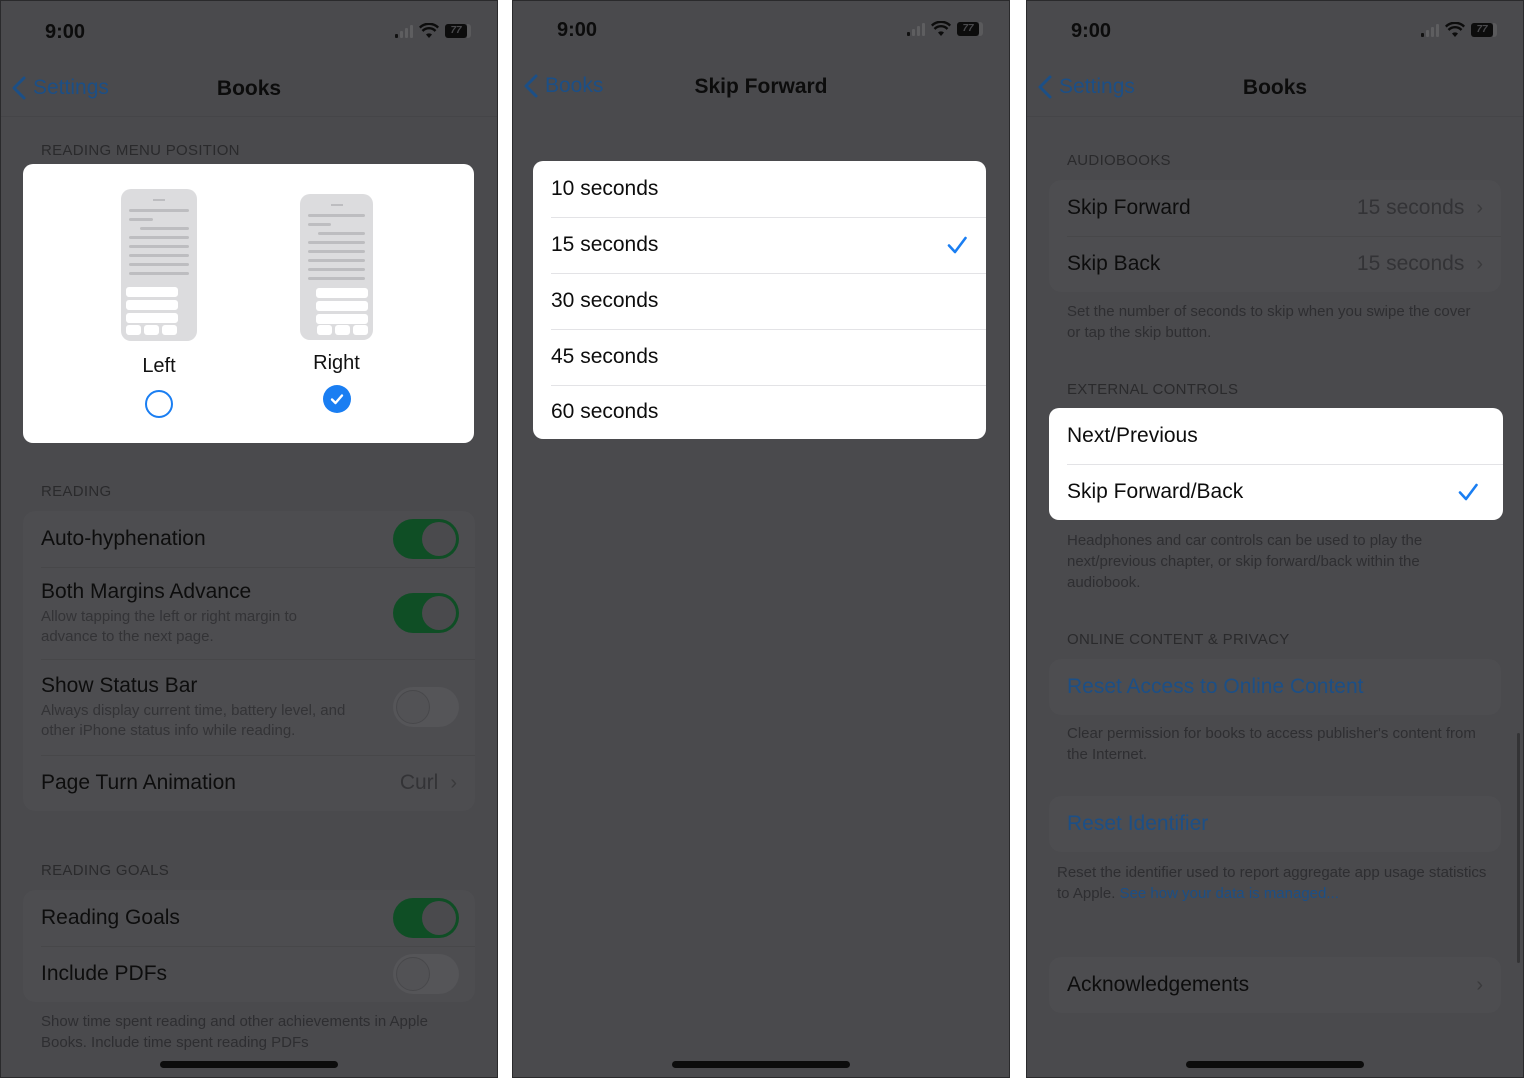 Image resolution: width=1524 pixels, height=1078 pixels. I want to click on reset-identifier-label: Reset Identifier, so click(1138, 823).